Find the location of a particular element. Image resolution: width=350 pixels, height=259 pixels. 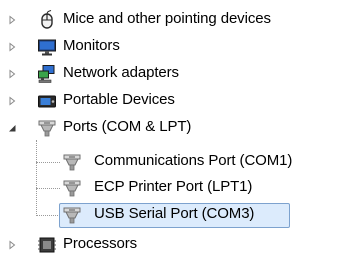

tree-item-portable-devices: Portable Devices is located at coordinates (175, 101).